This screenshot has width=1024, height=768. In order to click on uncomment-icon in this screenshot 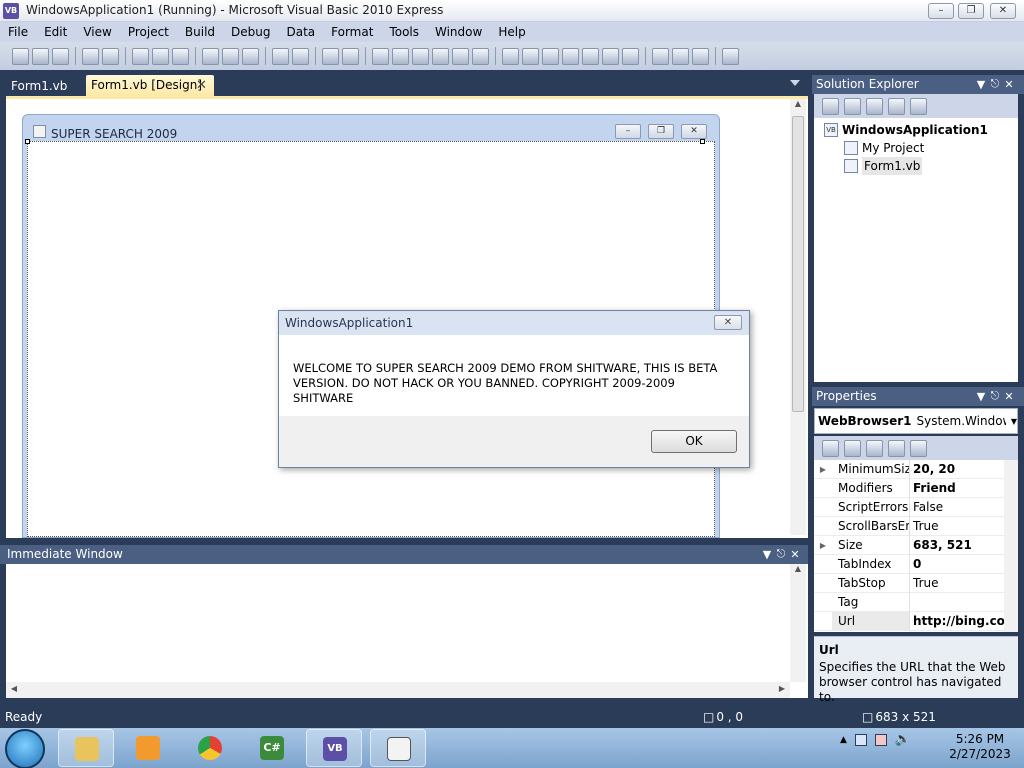, I will do `click(250, 56)`.